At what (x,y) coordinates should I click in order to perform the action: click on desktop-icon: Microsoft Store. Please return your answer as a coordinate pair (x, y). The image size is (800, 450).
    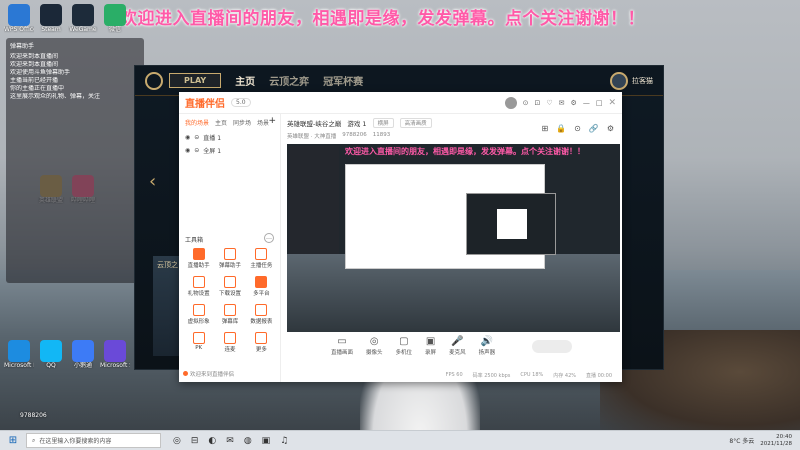
    Looking at the image, I should click on (115, 354).